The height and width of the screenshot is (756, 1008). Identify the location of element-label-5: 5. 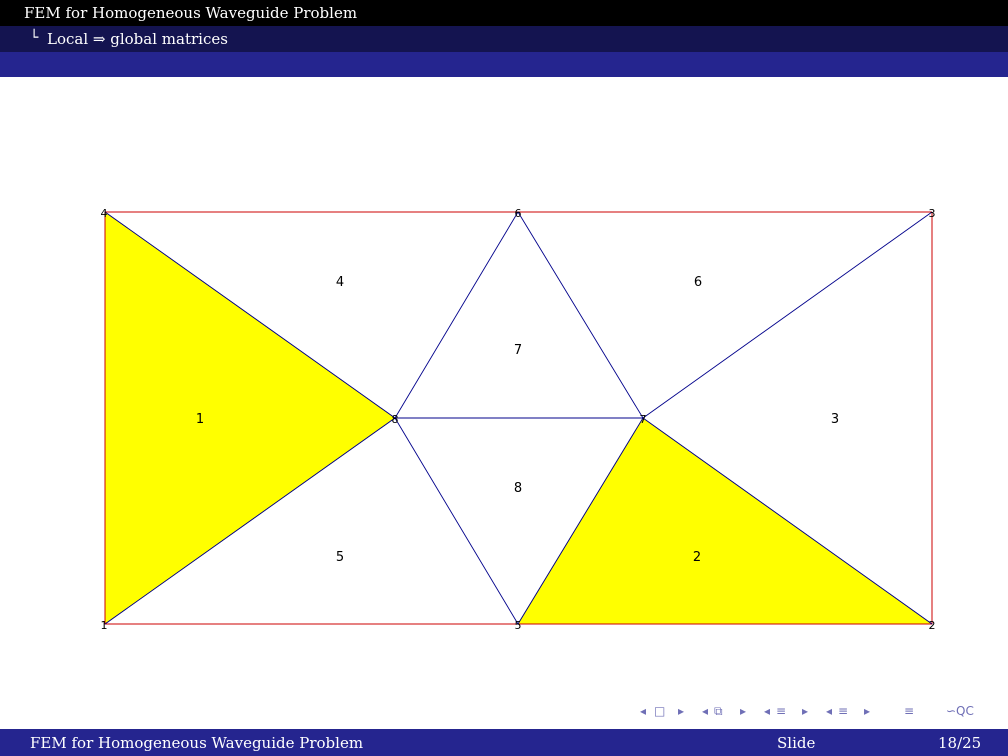
(340, 557).